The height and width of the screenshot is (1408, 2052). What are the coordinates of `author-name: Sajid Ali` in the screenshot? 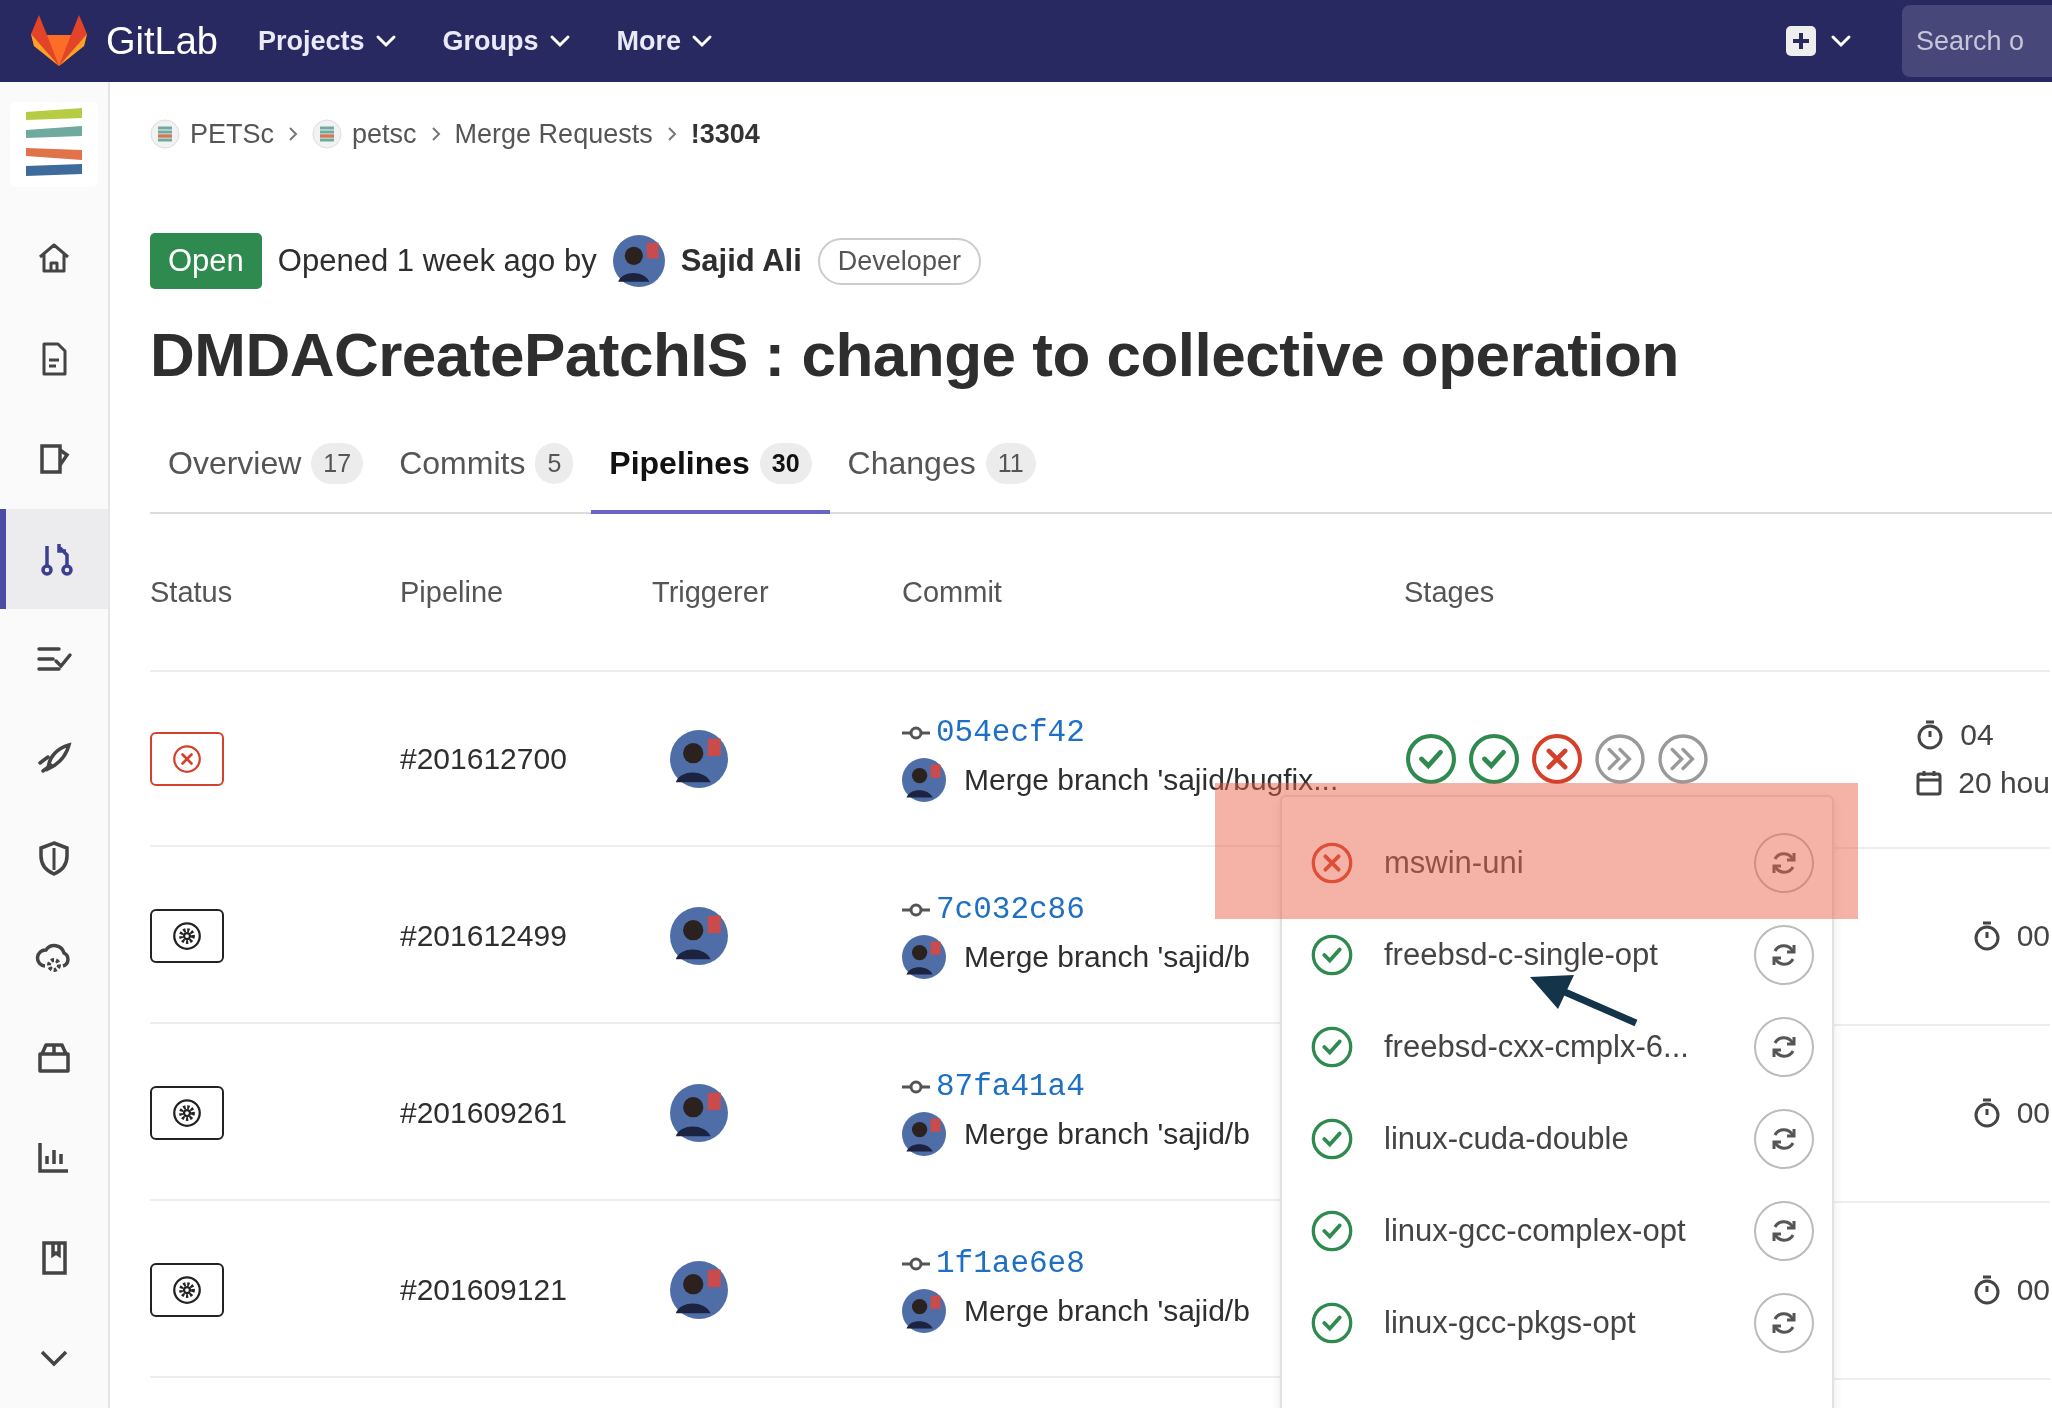 It's located at (741, 261).